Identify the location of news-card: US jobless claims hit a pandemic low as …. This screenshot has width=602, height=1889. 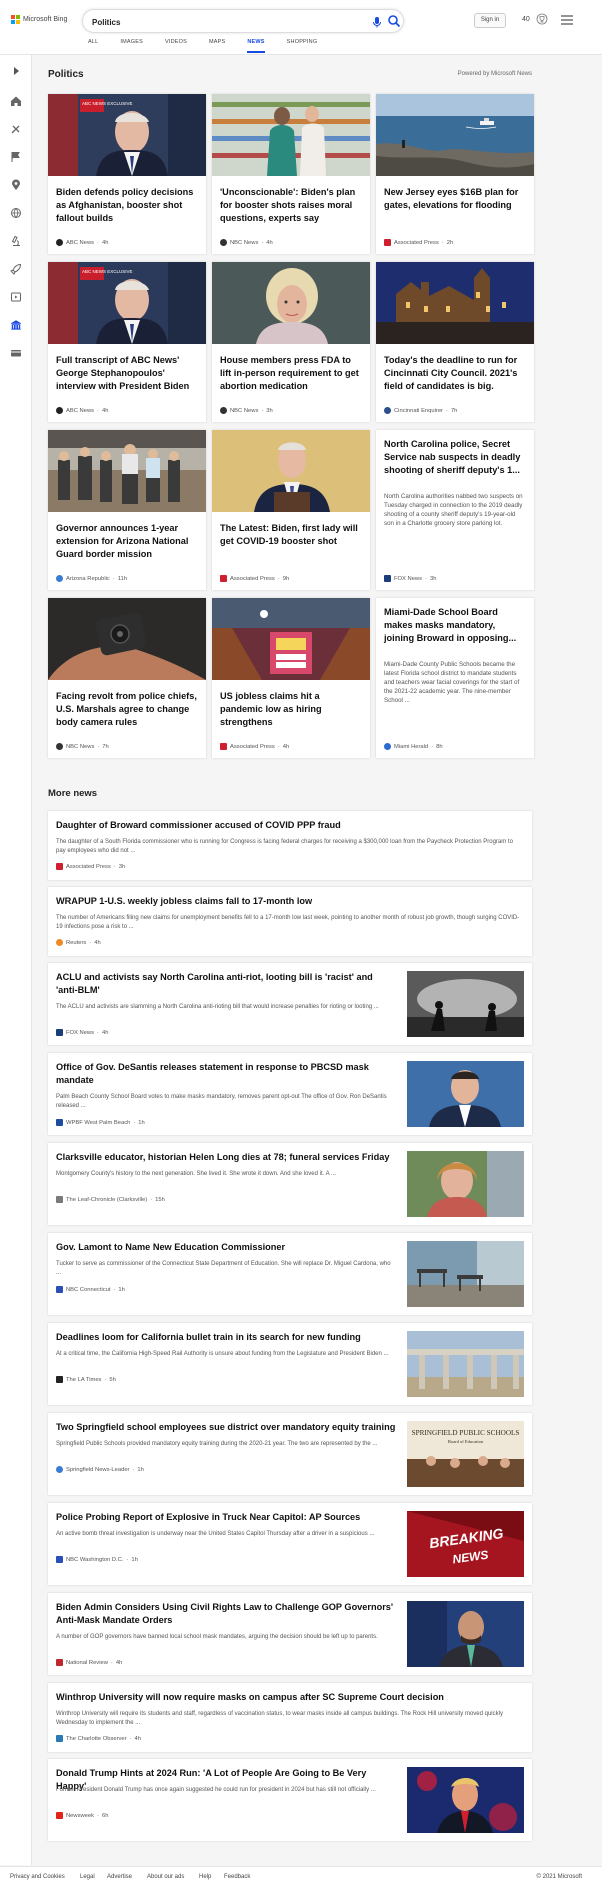
(291, 678).